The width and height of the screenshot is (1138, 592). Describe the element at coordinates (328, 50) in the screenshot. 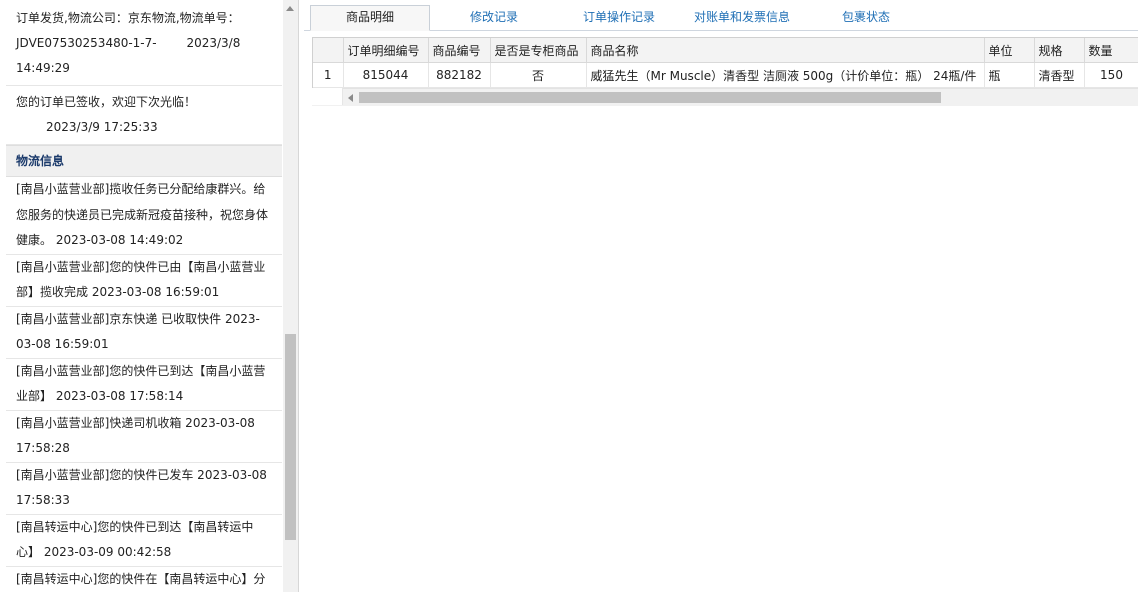

I see `column-header` at that location.